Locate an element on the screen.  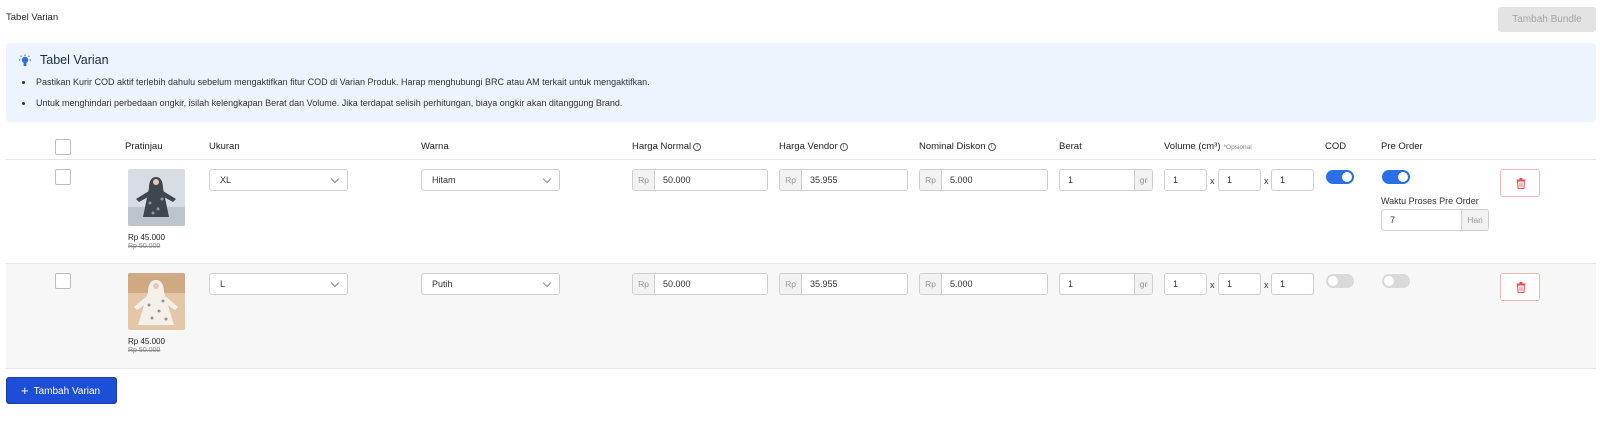
column-header-normal-price-label: Harga Normal is located at coordinates (662, 146).